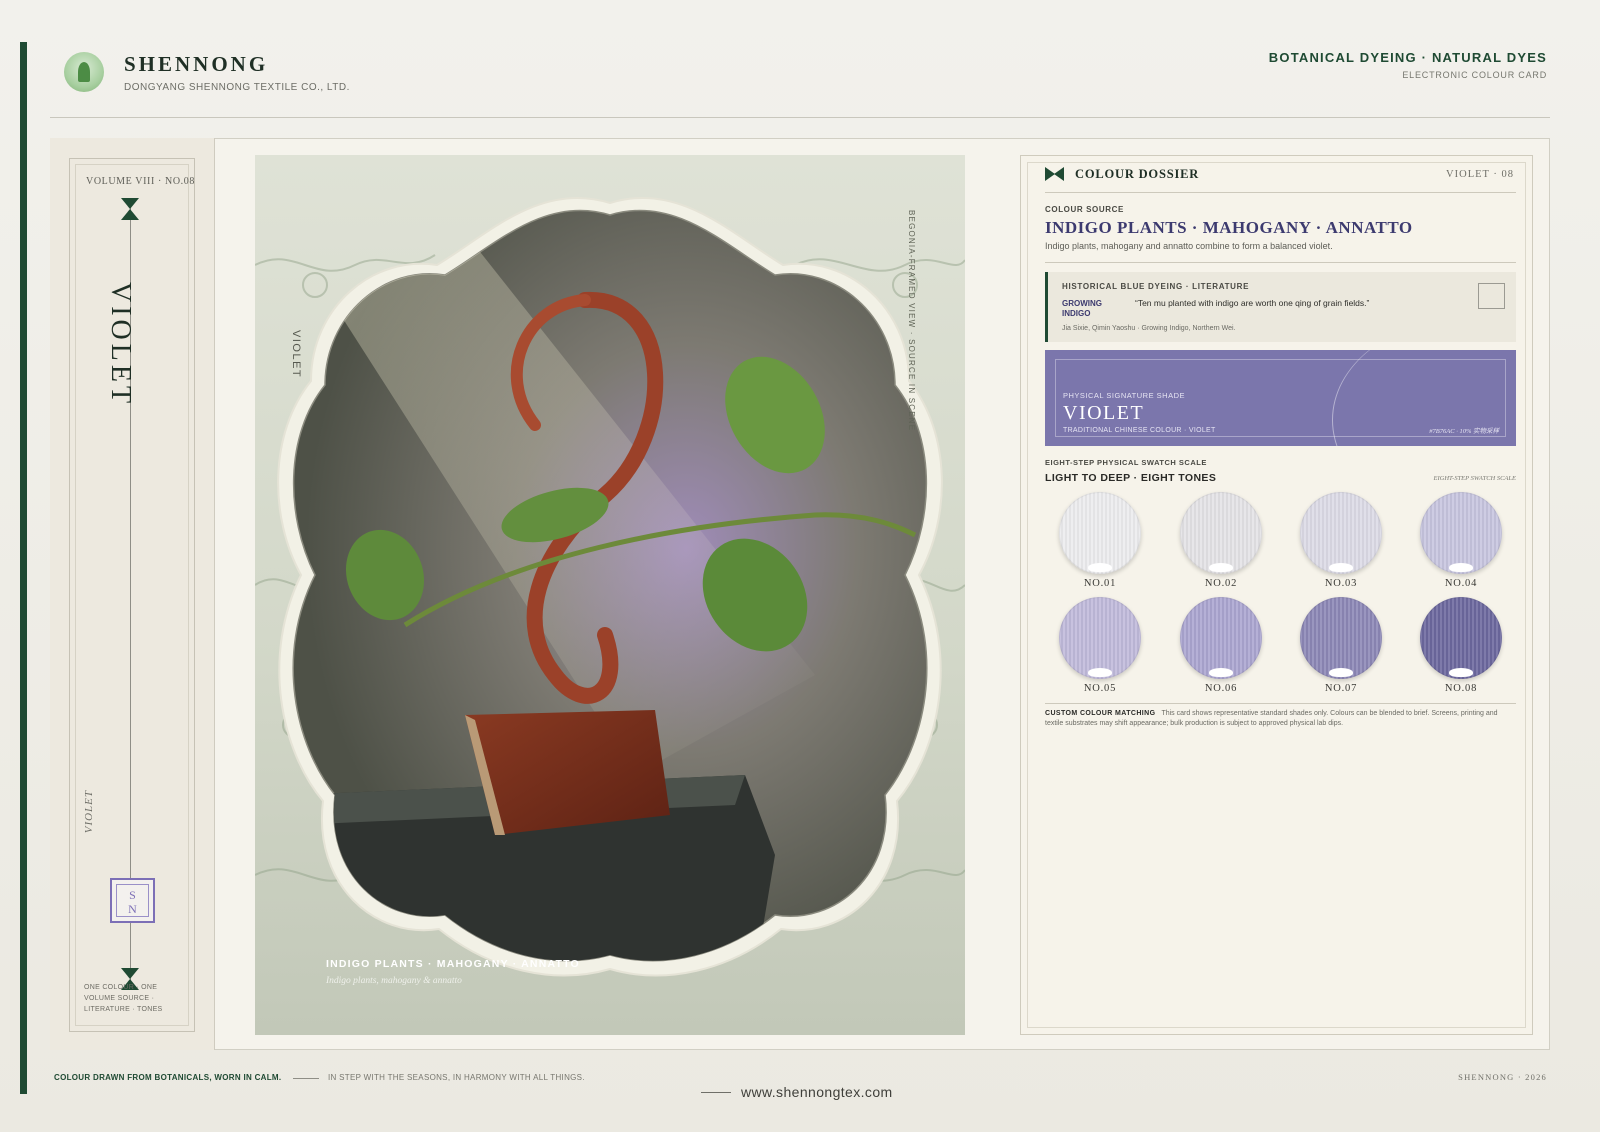  Describe the element at coordinates (1054, 174) in the screenshot. I see `bow-dossier-icon` at that location.